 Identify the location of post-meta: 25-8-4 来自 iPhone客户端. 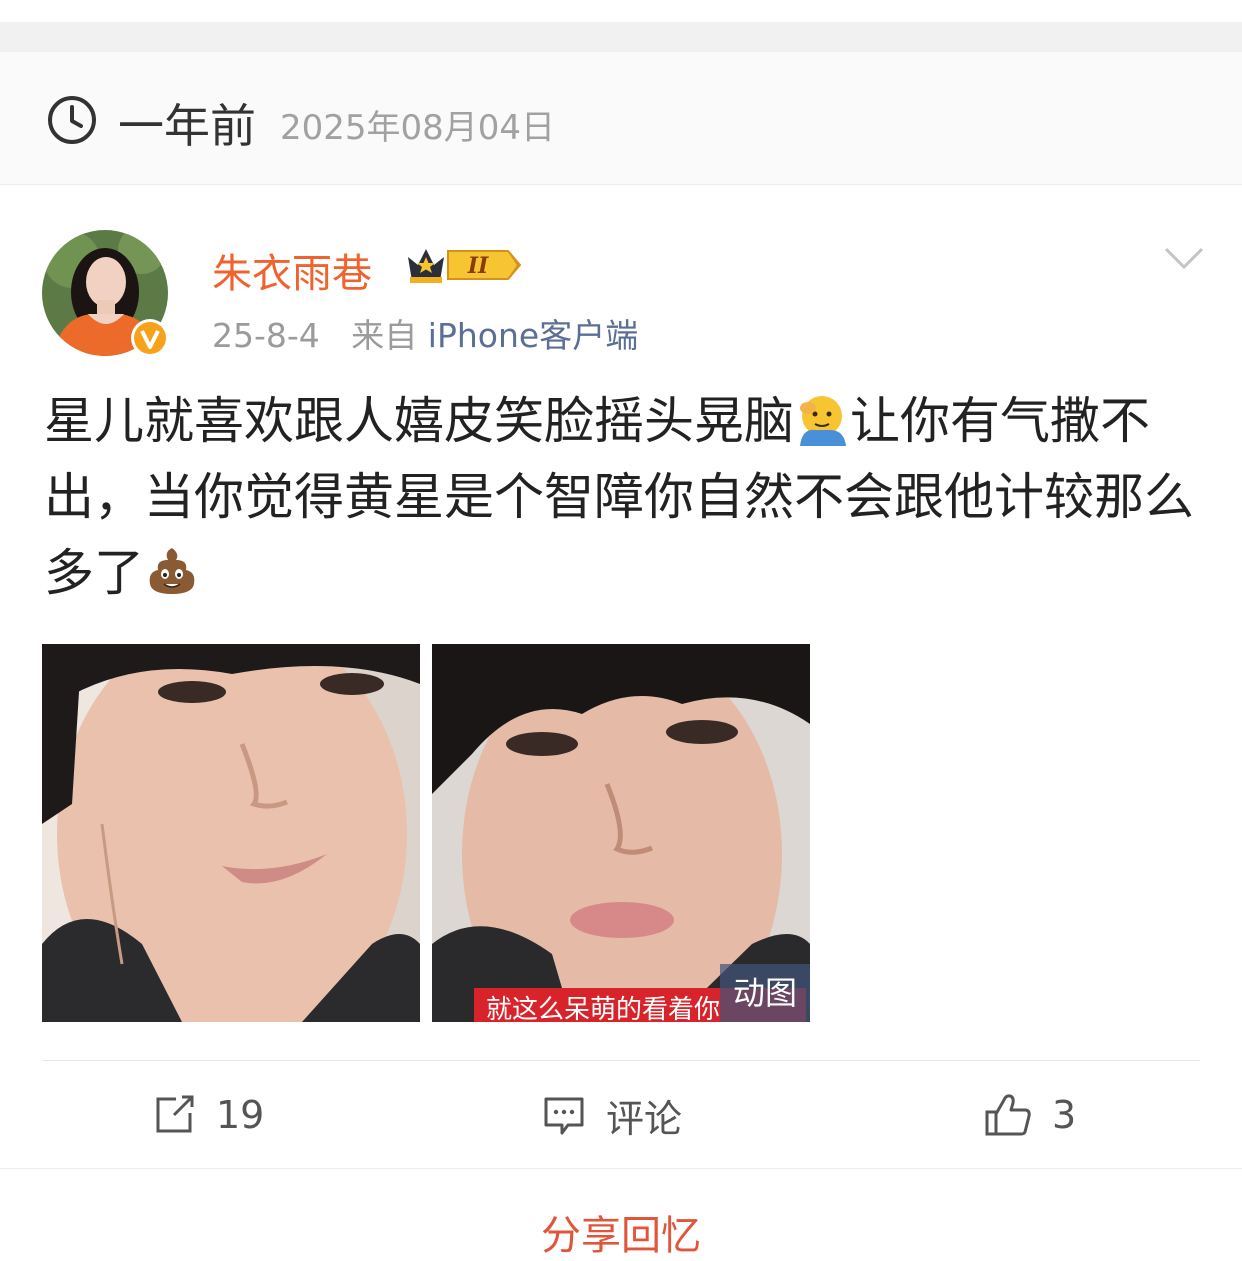
(425, 333).